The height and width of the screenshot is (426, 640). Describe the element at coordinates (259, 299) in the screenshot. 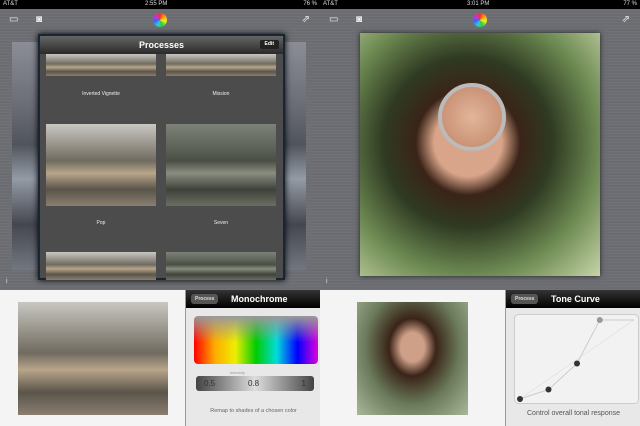

I see `panel-title: Monochrome` at that location.